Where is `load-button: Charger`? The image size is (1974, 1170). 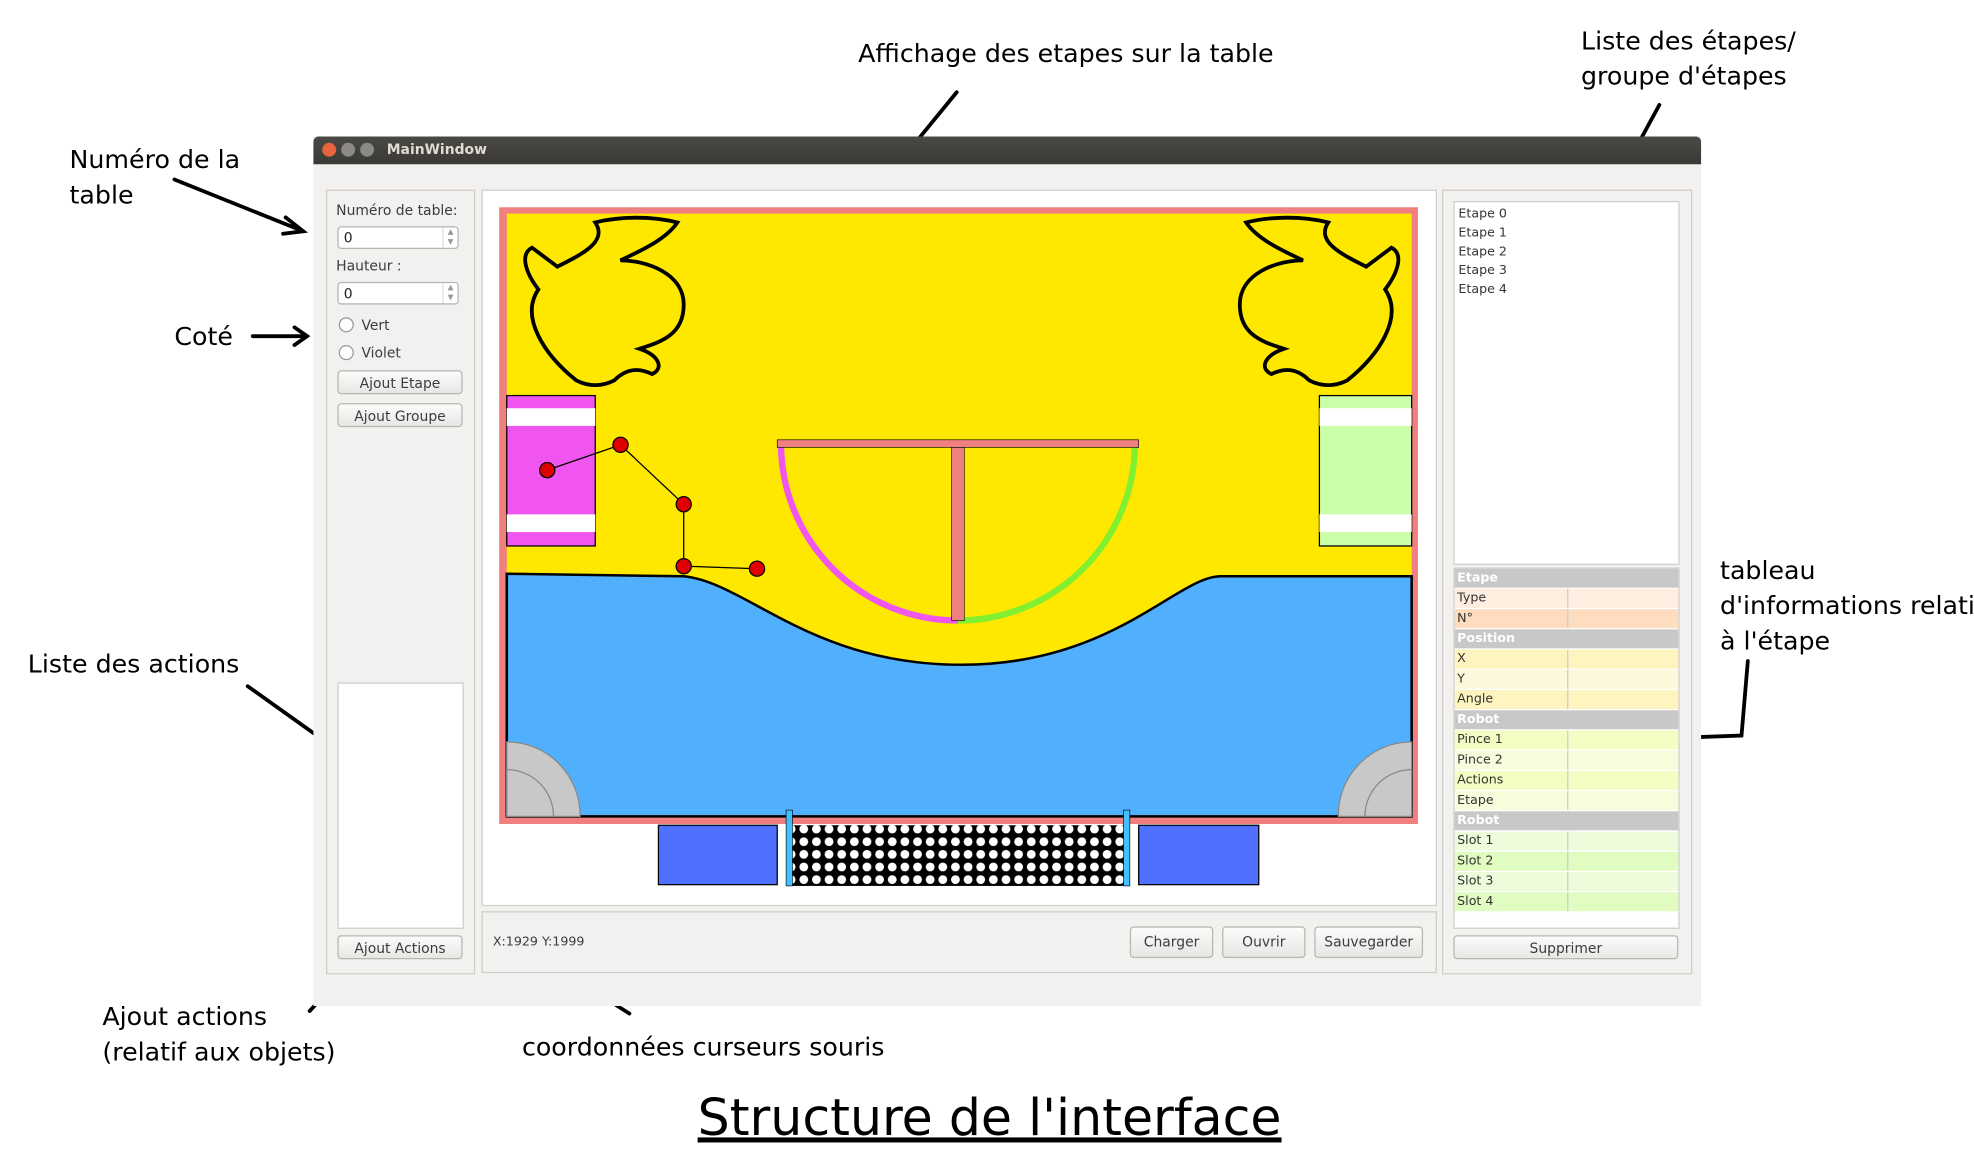 load-button: Charger is located at coordinates (1171, 942).